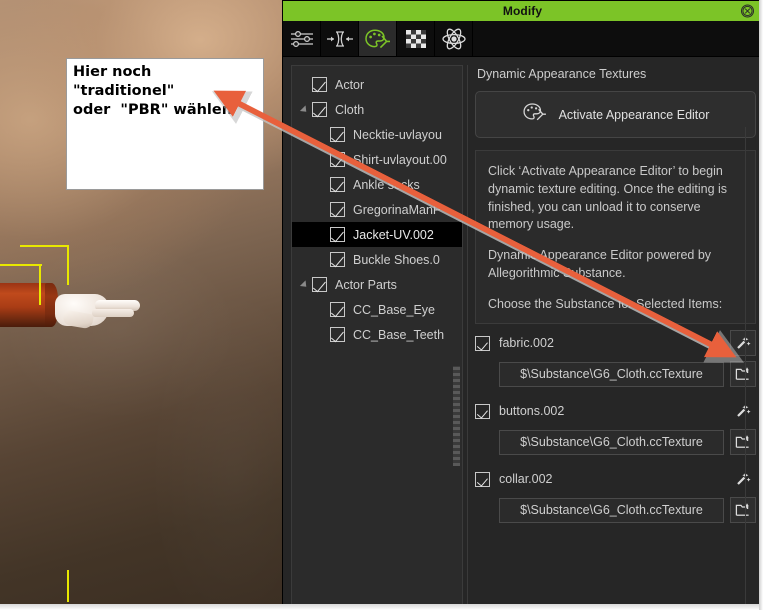 This screenshot has width=763, height=610. Describe the element at coordinates (340, 38) in the screenshot. I see `tab-shape-adjust` at that location.